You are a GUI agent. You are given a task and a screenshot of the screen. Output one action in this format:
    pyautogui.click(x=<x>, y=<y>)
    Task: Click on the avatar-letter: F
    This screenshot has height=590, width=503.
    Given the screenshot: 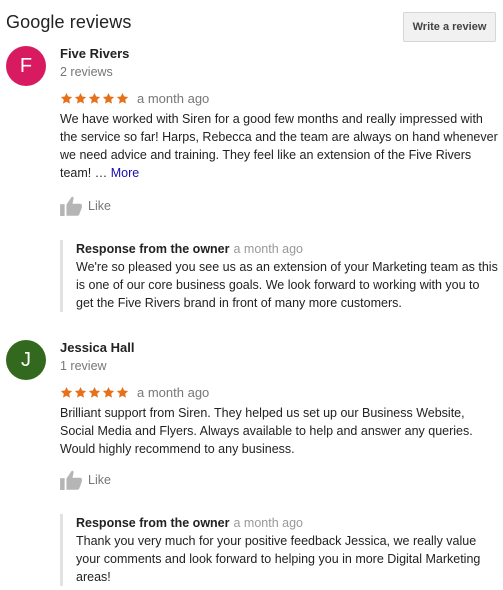 What is the action you would take?
    pyautogui.click(x=26, y=66)
    